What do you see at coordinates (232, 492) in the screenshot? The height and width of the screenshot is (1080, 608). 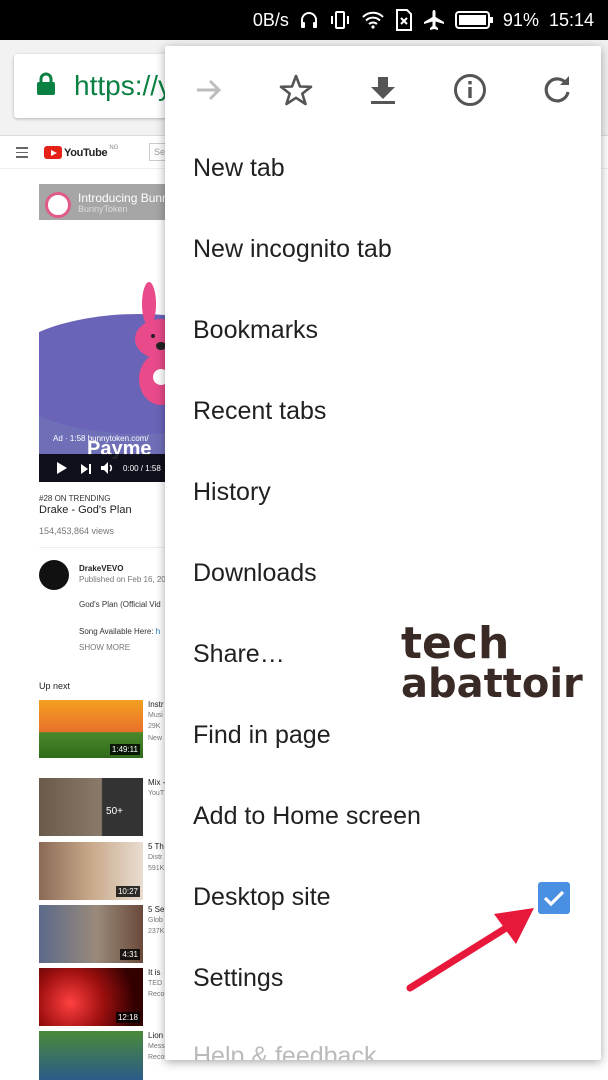 I see `menu-item-history: History` at bounding box center [232, 492].